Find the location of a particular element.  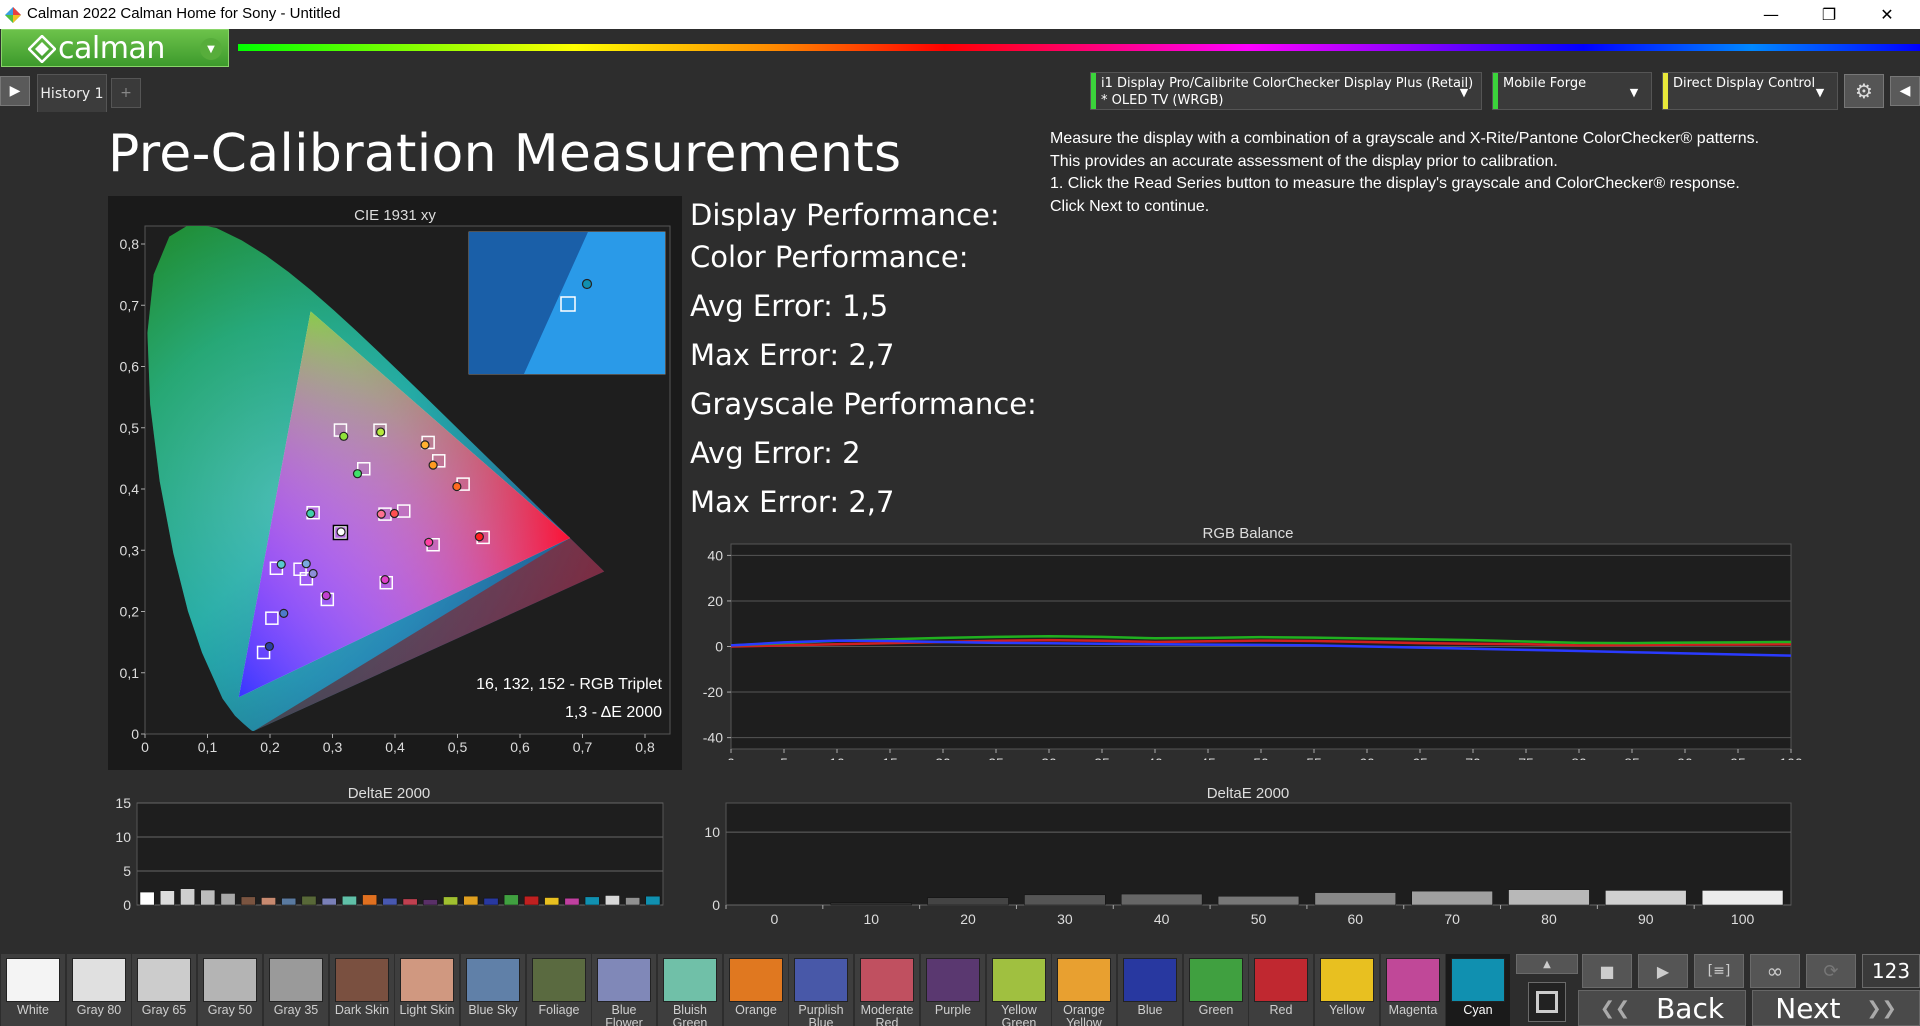

stop-measure-button is located at coordinates (1547, 1002).